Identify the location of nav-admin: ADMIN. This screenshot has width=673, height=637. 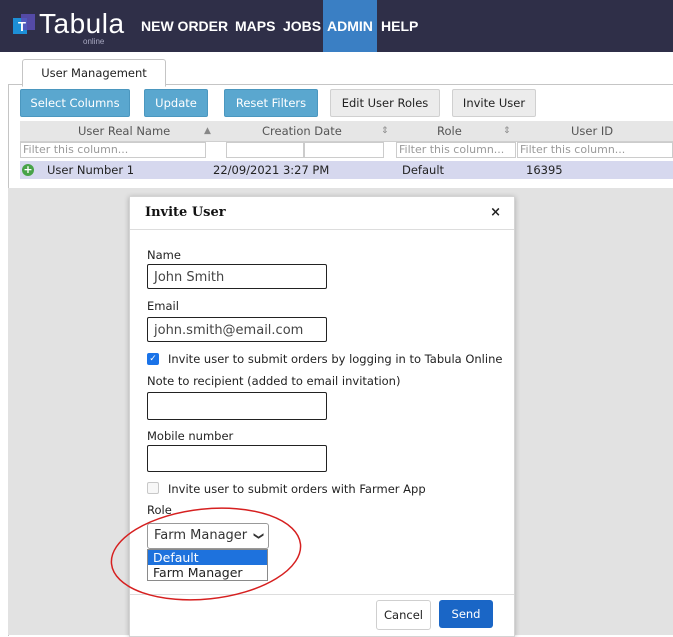
(350, 26).